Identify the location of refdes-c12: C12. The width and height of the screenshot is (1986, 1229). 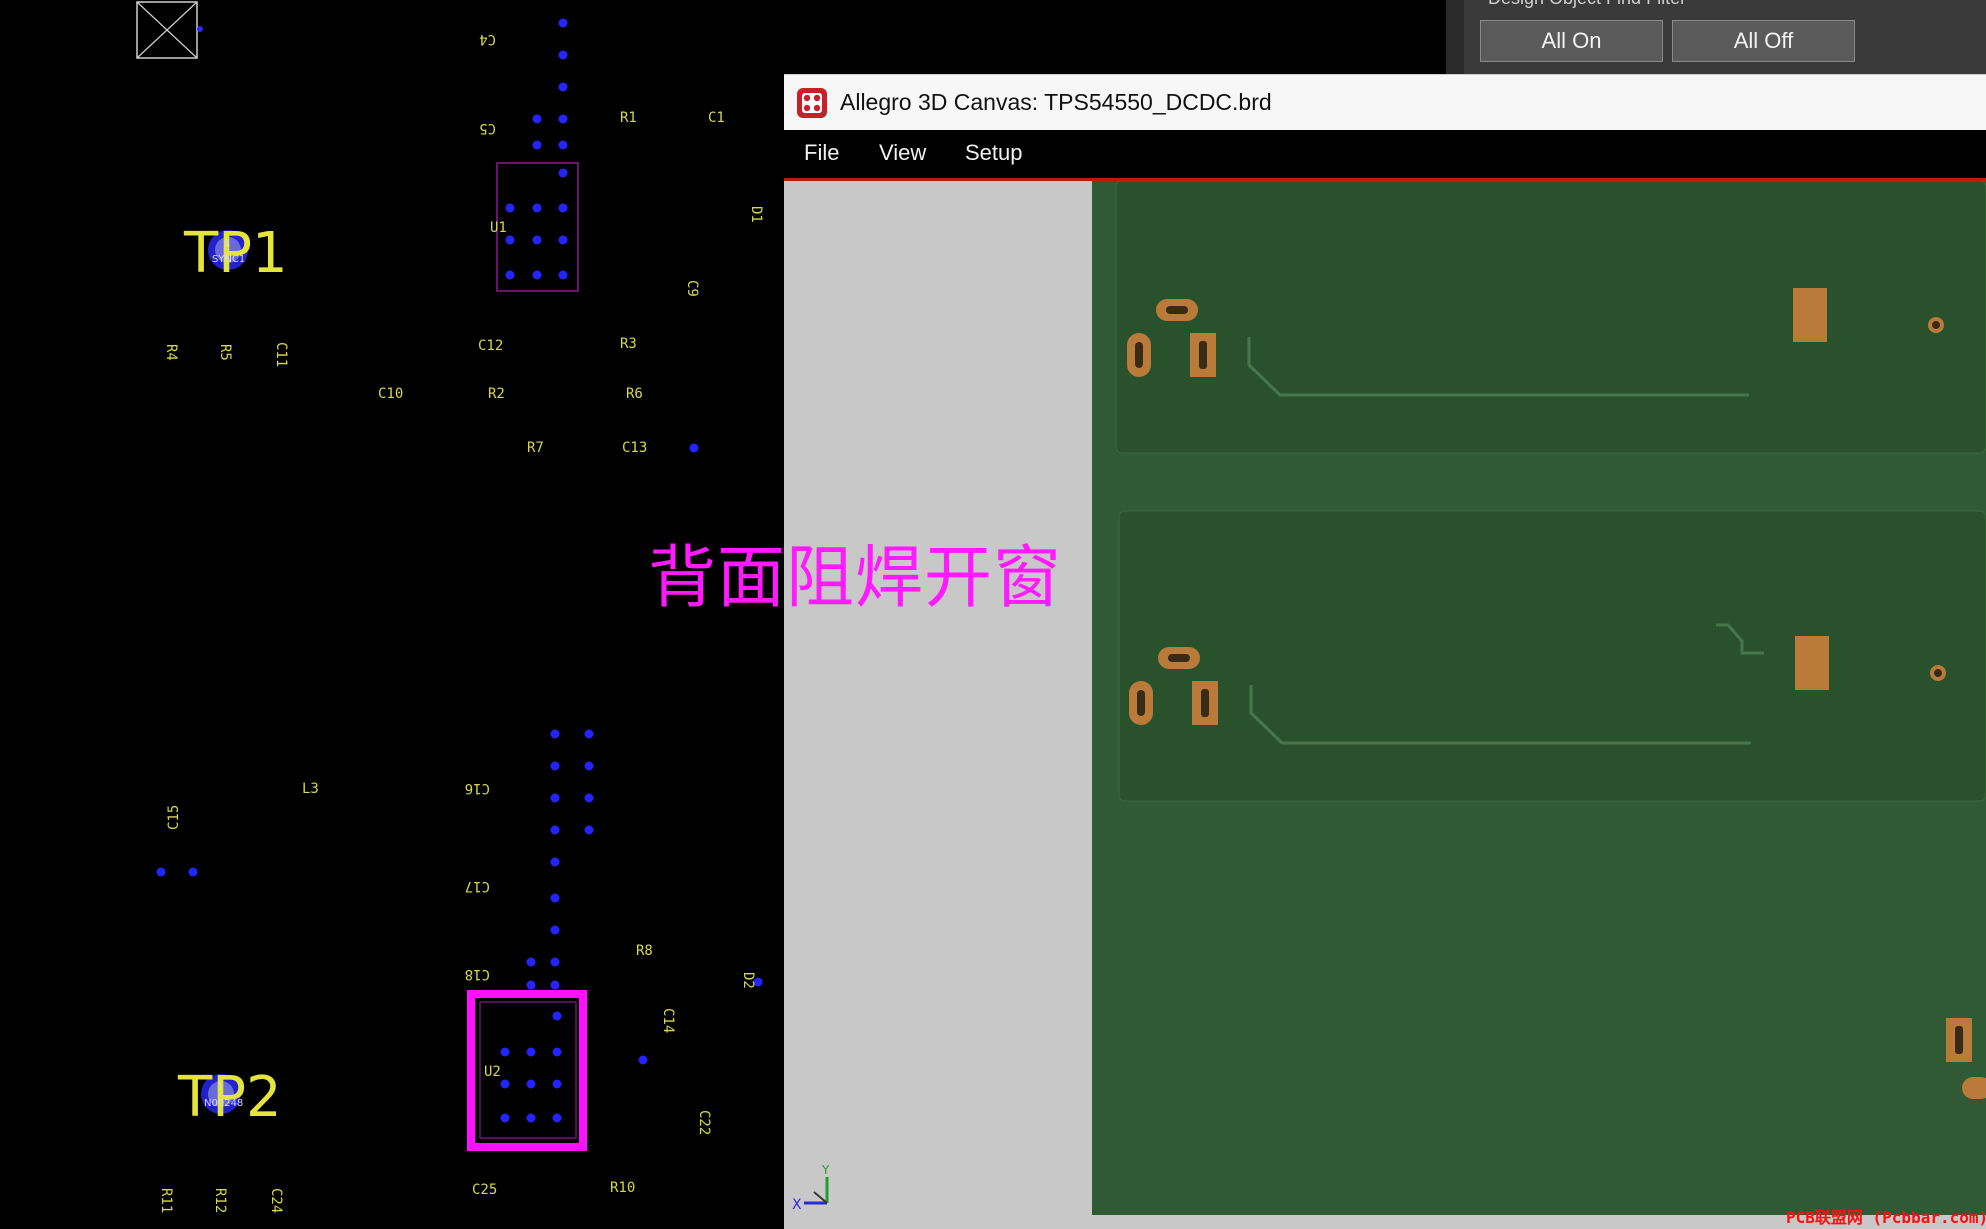
(490, 346).